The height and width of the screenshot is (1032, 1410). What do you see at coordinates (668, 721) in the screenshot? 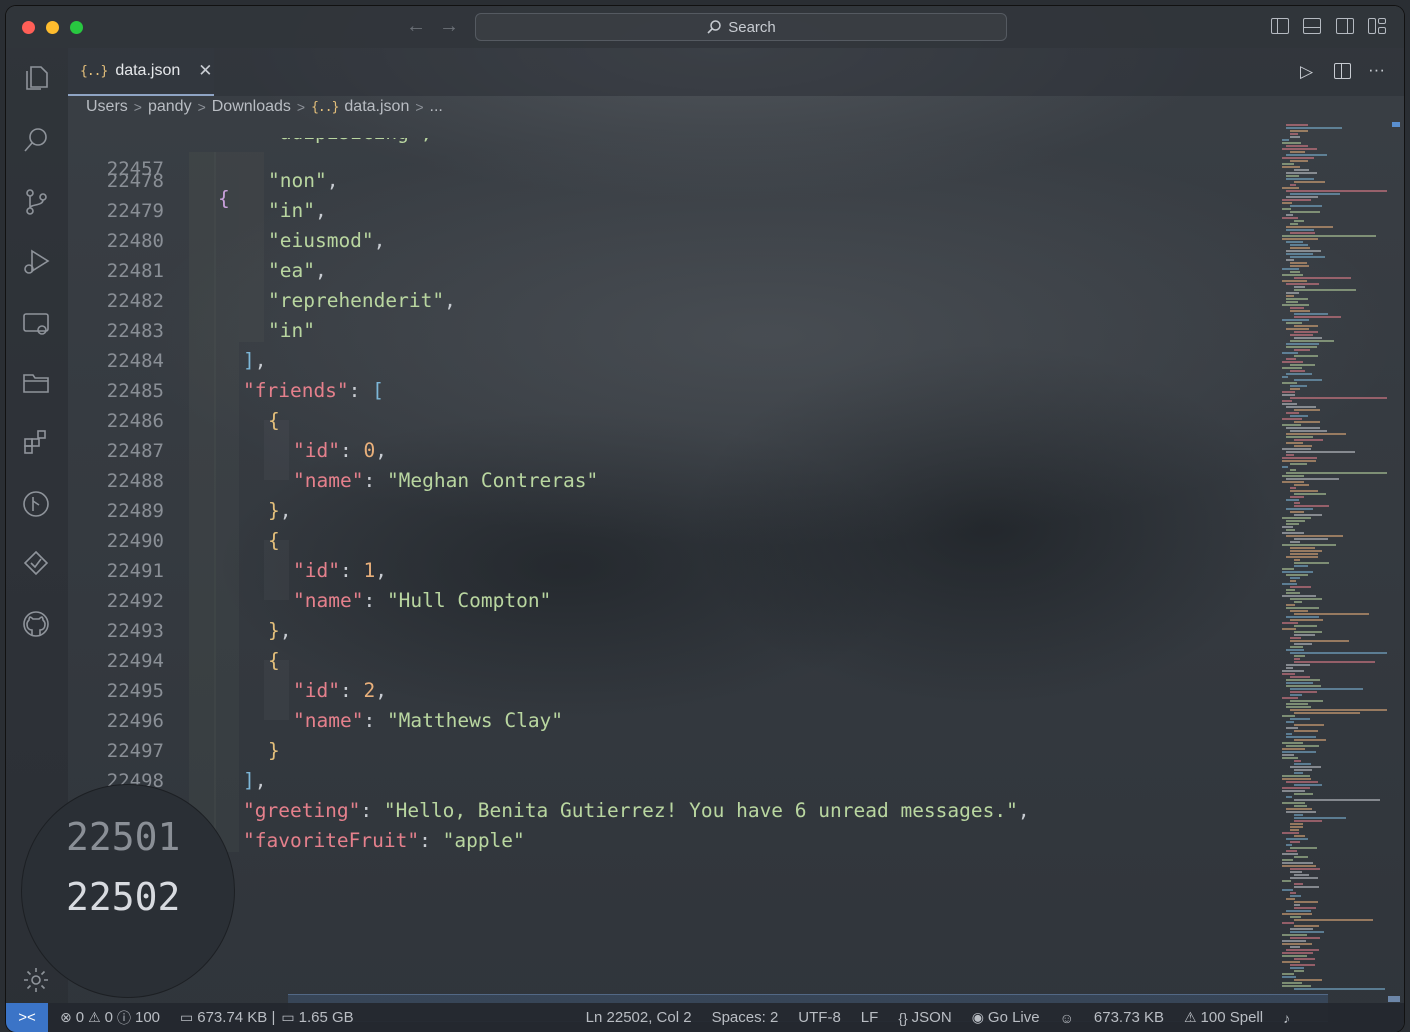
I see `code-line: 22496 "name": "Matthews Clay"` at bounding box center [668, 721].